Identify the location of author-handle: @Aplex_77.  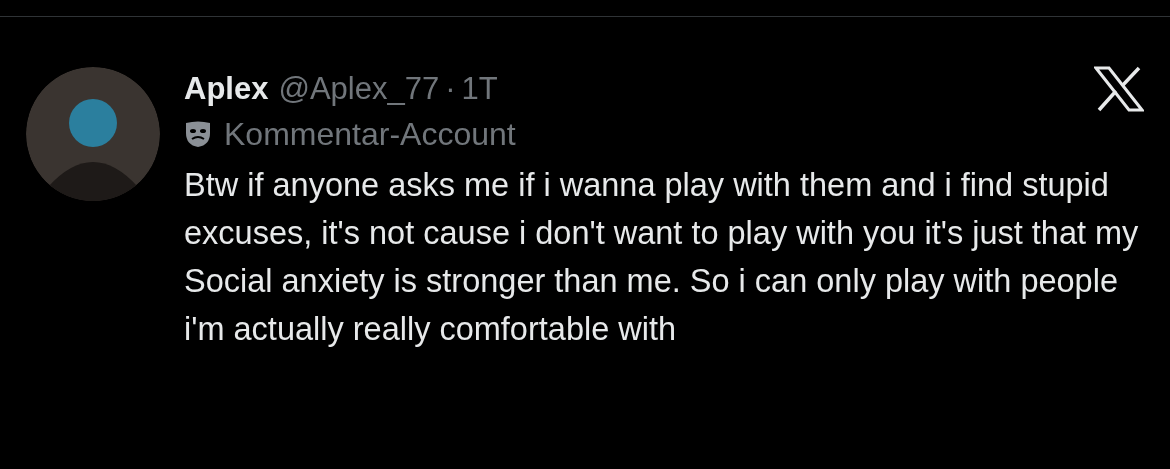
(359, 89).